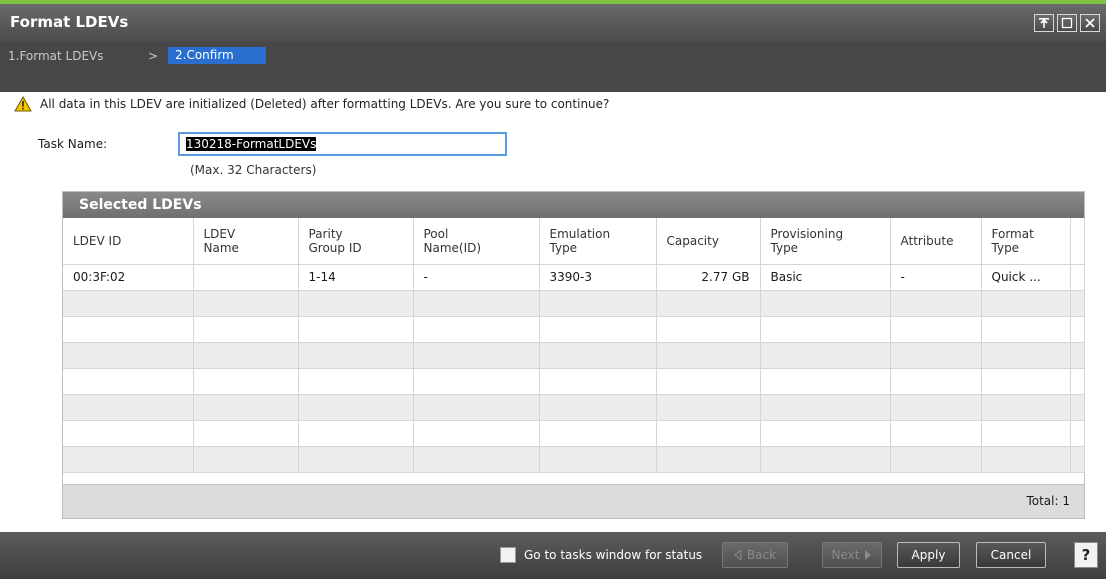 This screenshot has height=579, width=1106. Describe the element at coordinates (452, 247) in the screenshot. I see `column-header-text: Name(ID)` at that location.